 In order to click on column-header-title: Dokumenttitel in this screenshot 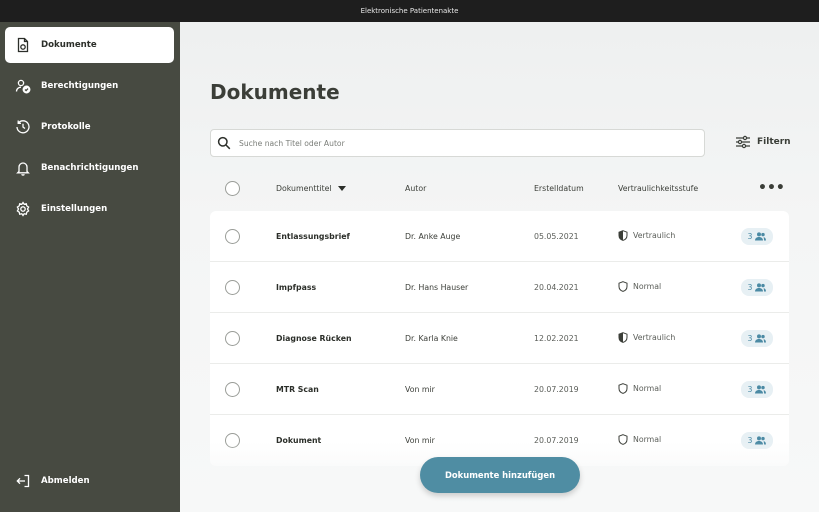, I will do `click(311, 188)`.